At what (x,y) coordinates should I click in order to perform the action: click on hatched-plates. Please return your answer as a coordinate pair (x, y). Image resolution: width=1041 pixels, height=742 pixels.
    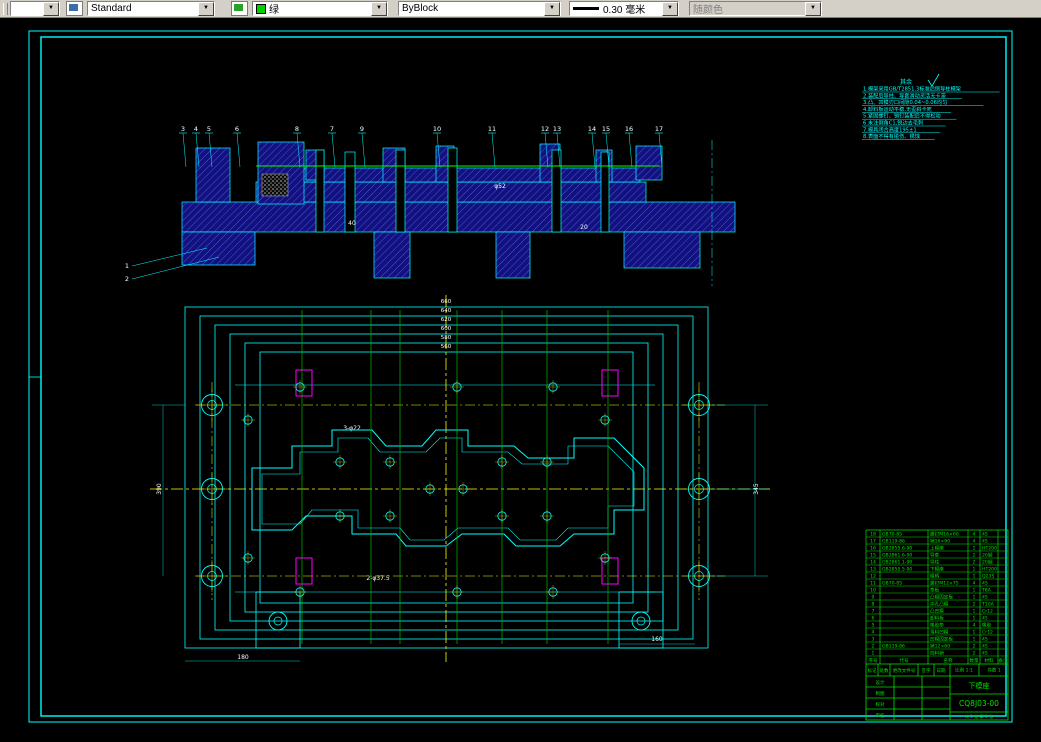
    Looking at the image, I should click on (458, 210).